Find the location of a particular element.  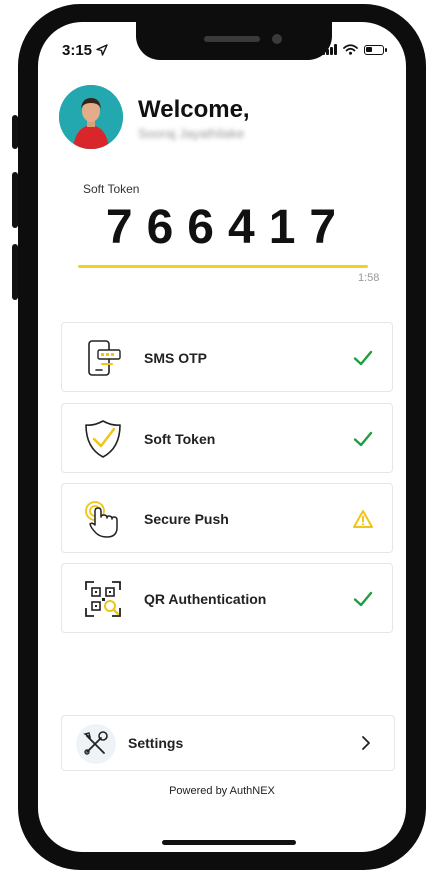

welcome-heading: Welcome, is located at coordinates (194, 109).